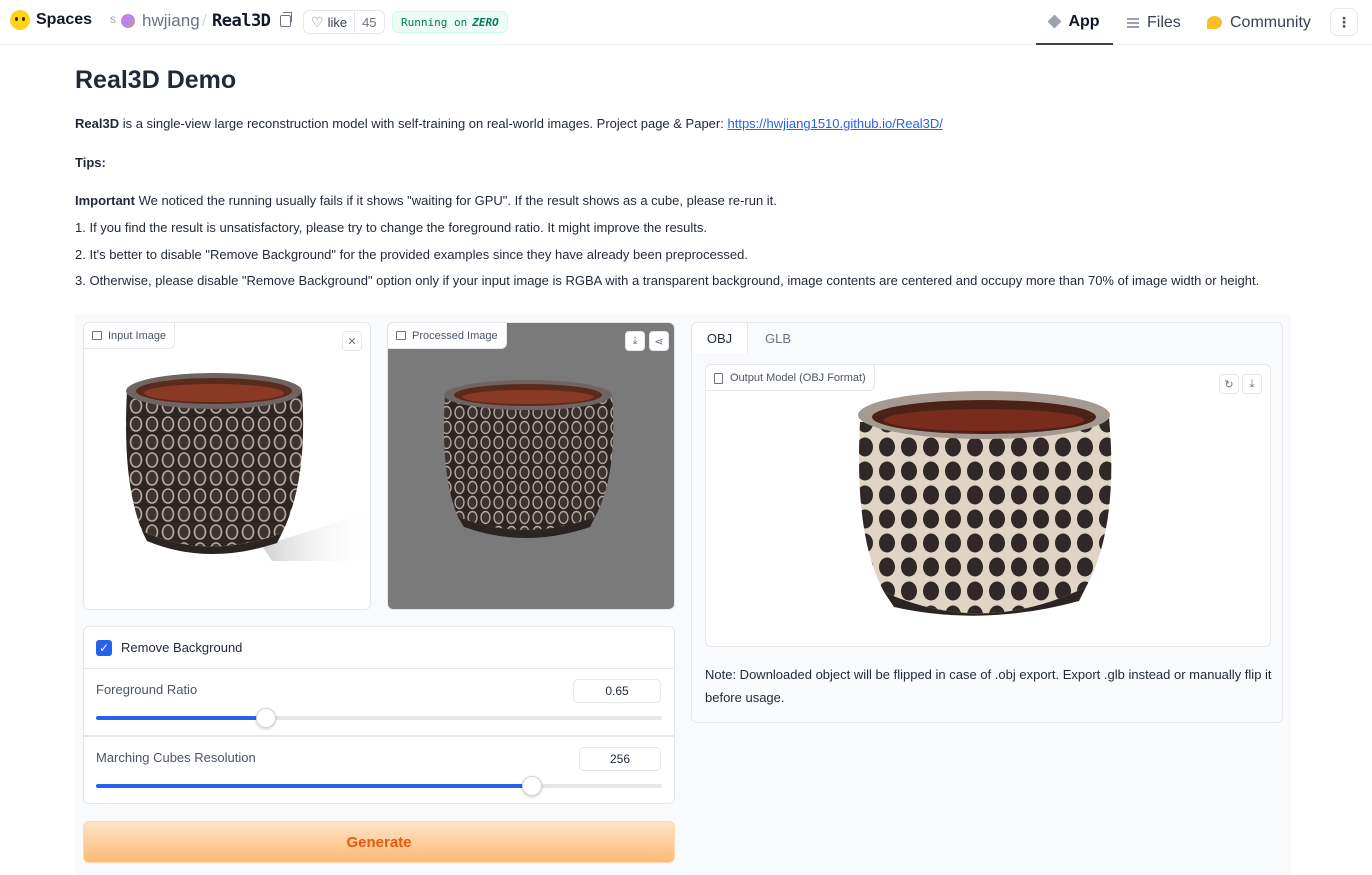  Describe the element at coordinates (659, 341) in the screenshot. I see `share-icon: ⋖` at that location.